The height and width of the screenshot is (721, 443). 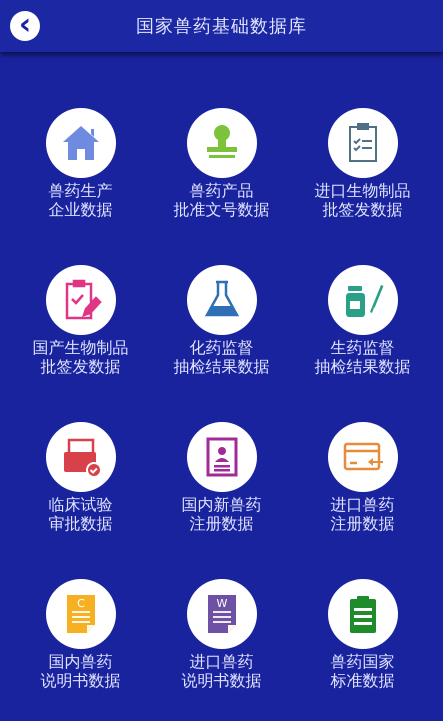 What do you see at coordinates (80, 143) in the screenshot?
I see `house-icon` at bounding box center [80, 143].